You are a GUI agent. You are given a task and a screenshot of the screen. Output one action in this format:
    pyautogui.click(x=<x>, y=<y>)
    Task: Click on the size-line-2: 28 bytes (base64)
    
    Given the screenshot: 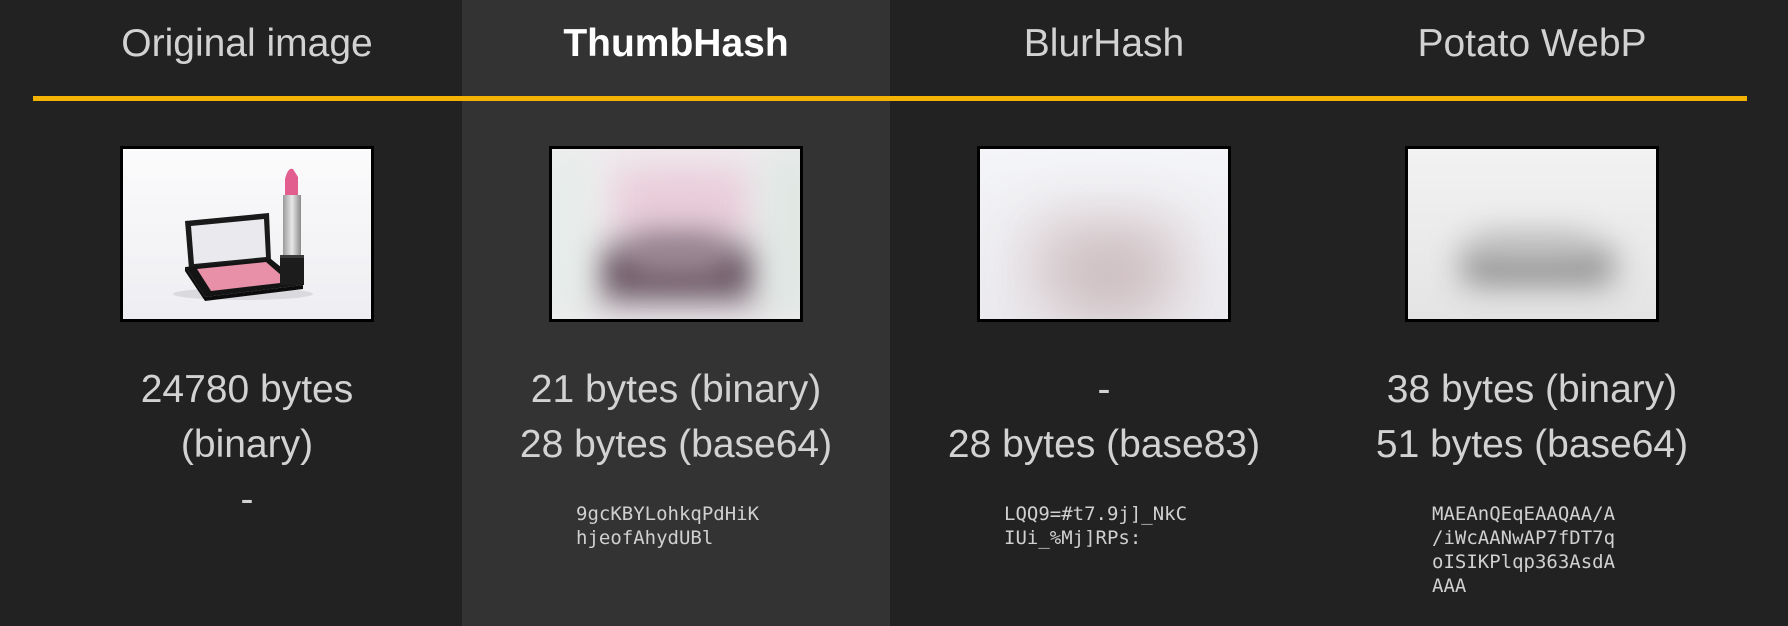 What is the action you would take?
    pyautogui.click(x=676, y=444)
    